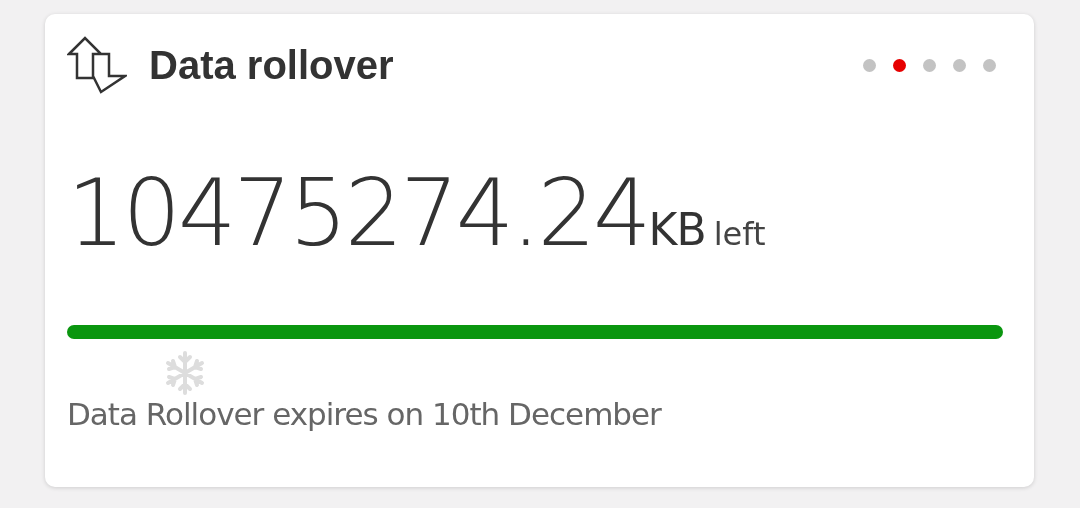  What do you see at coordinates (677, 230) in the screenshot?
I see `data-unit: KB` at bounding box center [677, 230].